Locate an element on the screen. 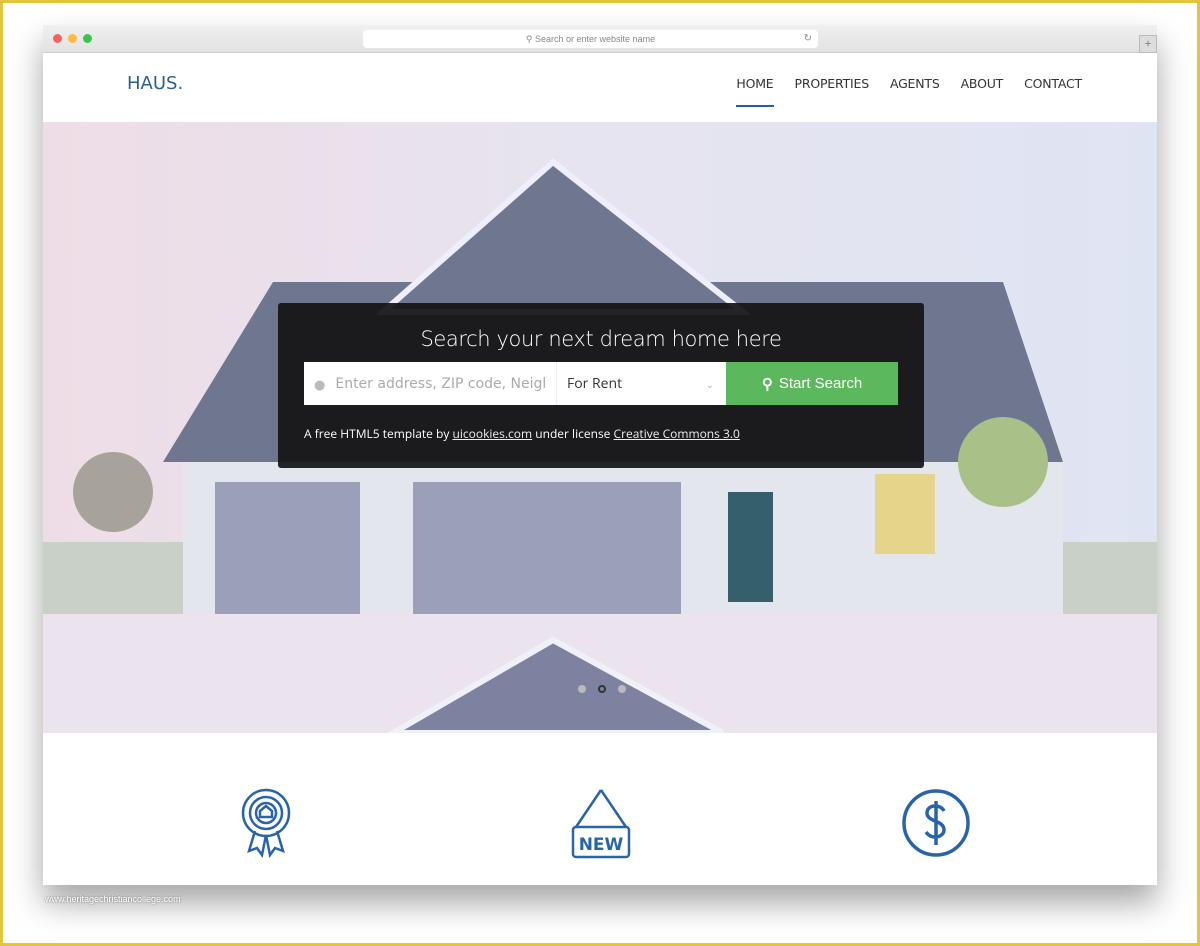 The height and width of the screenshot is (946, 1200). main-menu: HOME PROPERTIES AGENTS ABOUT CONTACT is located at coordinates (909, 91).